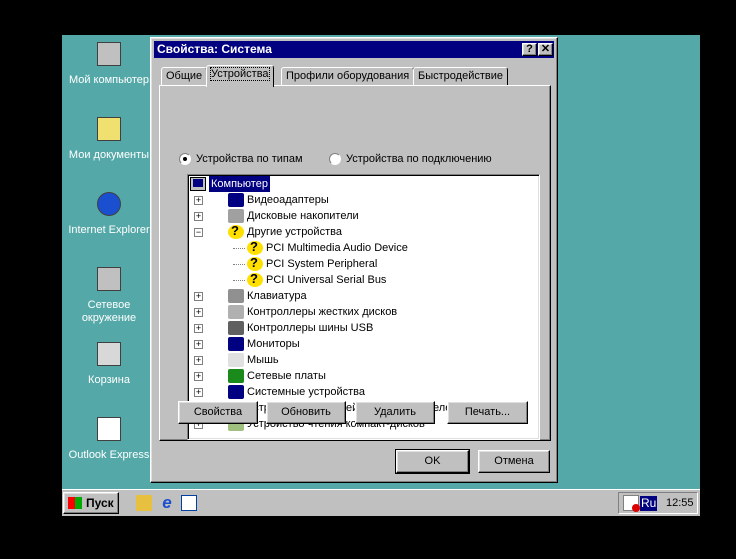 The height and width of the screenshot is (559, 736). What do you see at coordinates (649, 503) in the screenshot?
I see `language-indicator: Ru` at bounding box center [649, 503].